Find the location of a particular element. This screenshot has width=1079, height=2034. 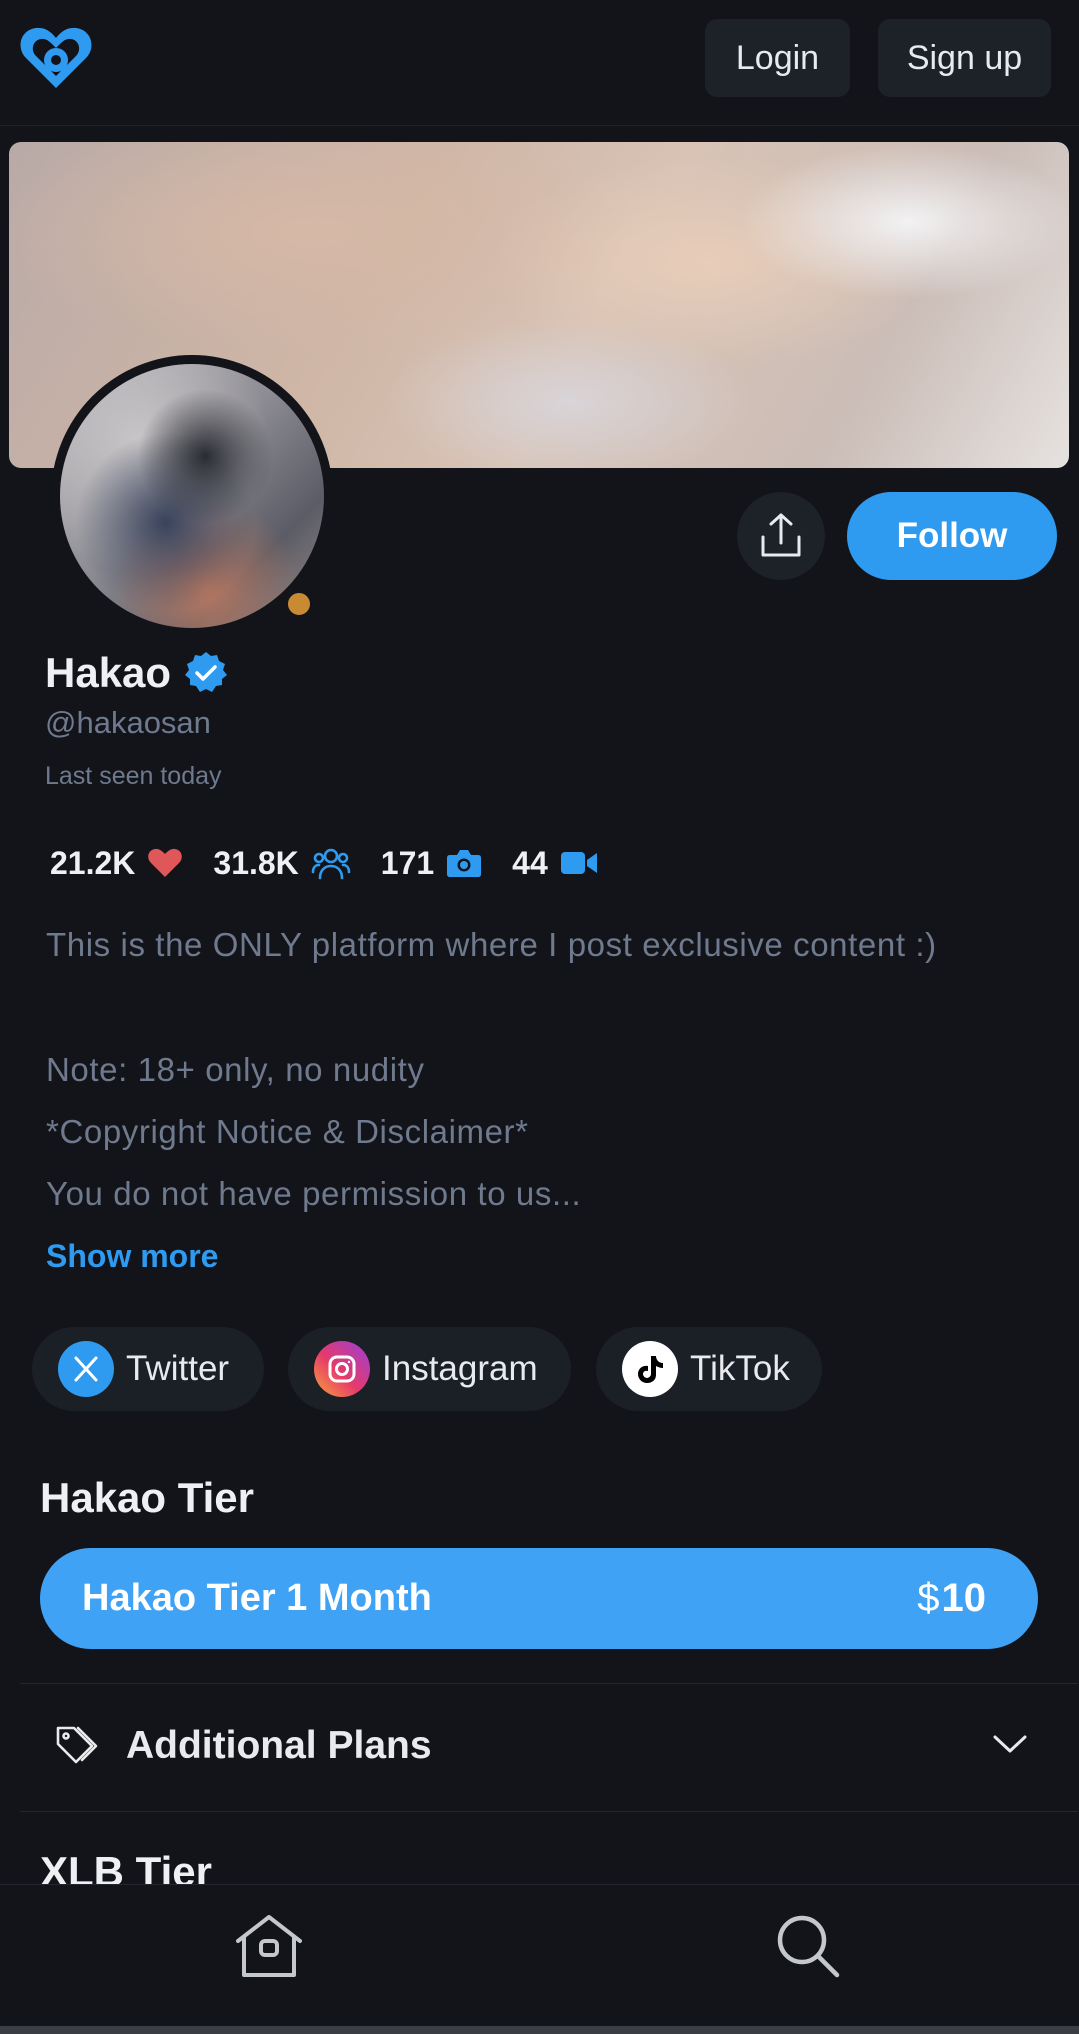

profile-name: Hakao is located at coordinates (108, 672).